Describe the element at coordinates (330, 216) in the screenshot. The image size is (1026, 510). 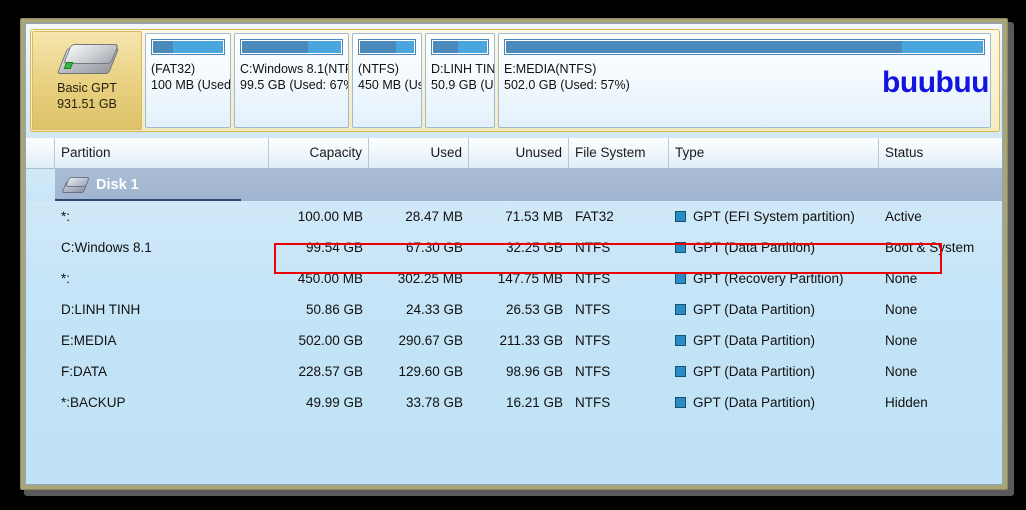
I see `cell-capacity: 100.00 MB` at that location.